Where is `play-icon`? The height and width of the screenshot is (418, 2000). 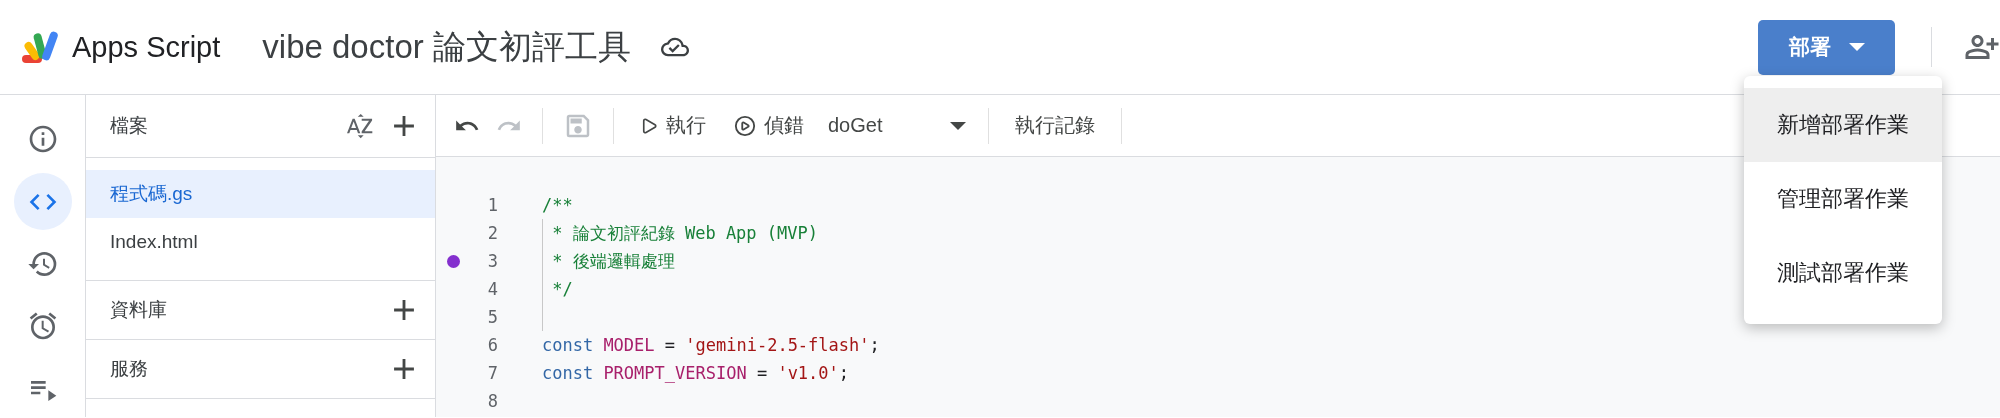
play-icon is located at coordinates (649, 125).